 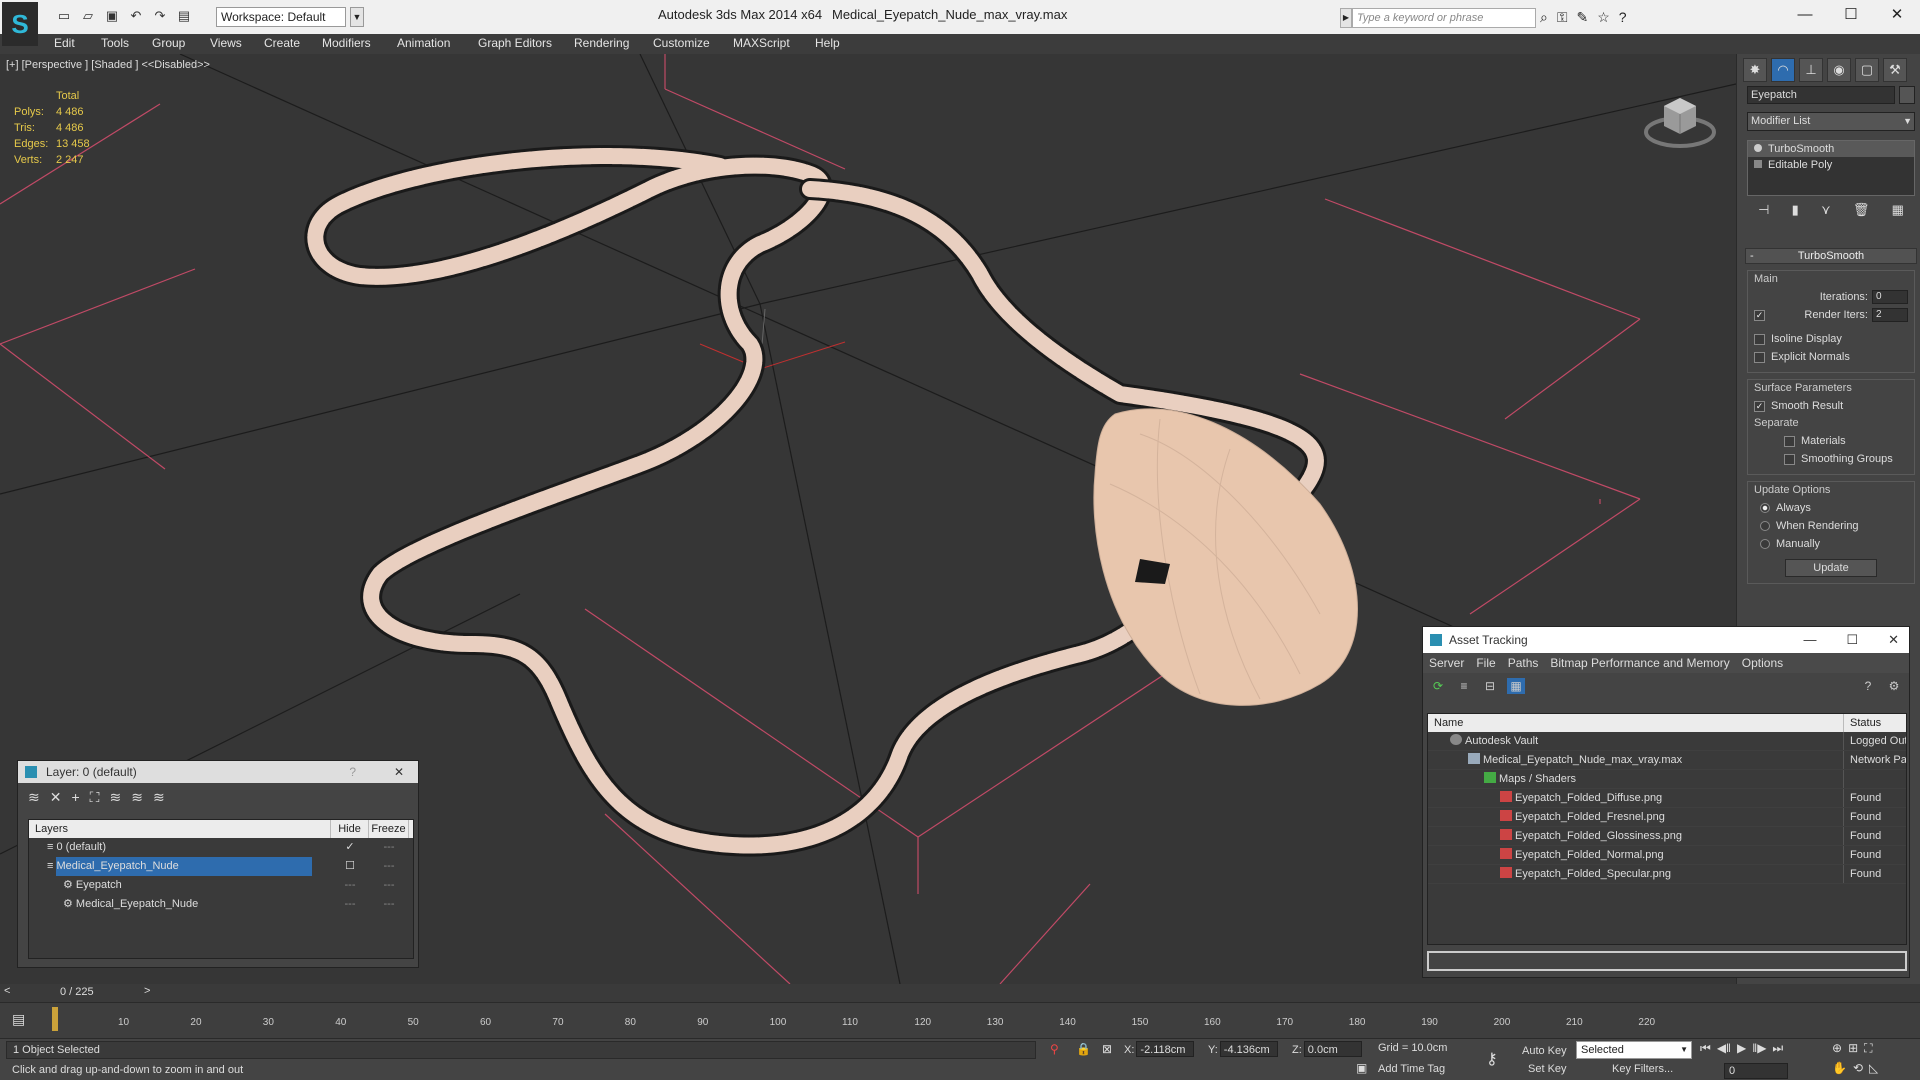 What do you see at coordinates (1361, 1068) in the screenshot?
I see `time-tag-icon: ▣` at bounding box center [1361, 1068].